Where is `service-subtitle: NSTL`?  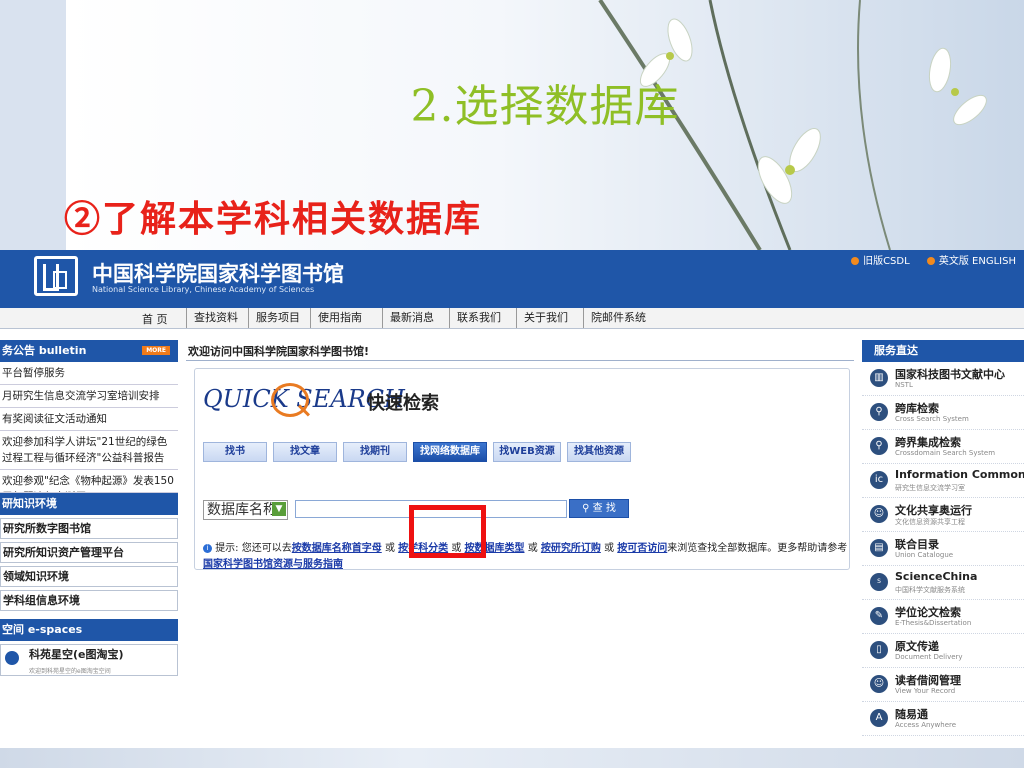 service-subtitle: NSTL is located at coordinates (904, 385).